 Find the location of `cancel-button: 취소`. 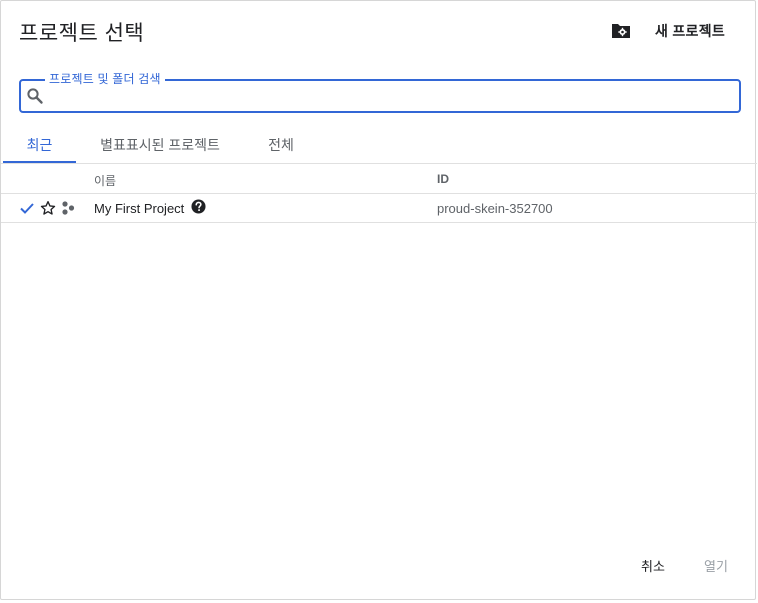

cancel-button: 취소 is located at coordinates (653, 565).